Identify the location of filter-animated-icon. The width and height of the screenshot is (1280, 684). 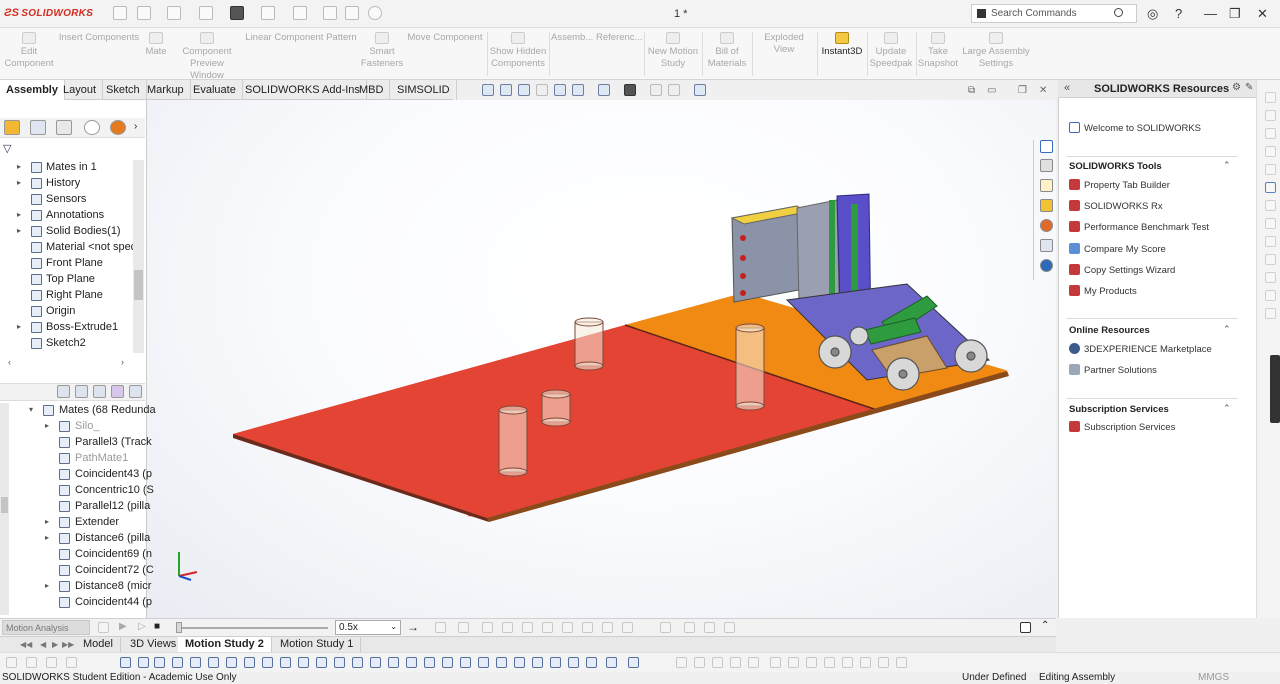
(63, 391).